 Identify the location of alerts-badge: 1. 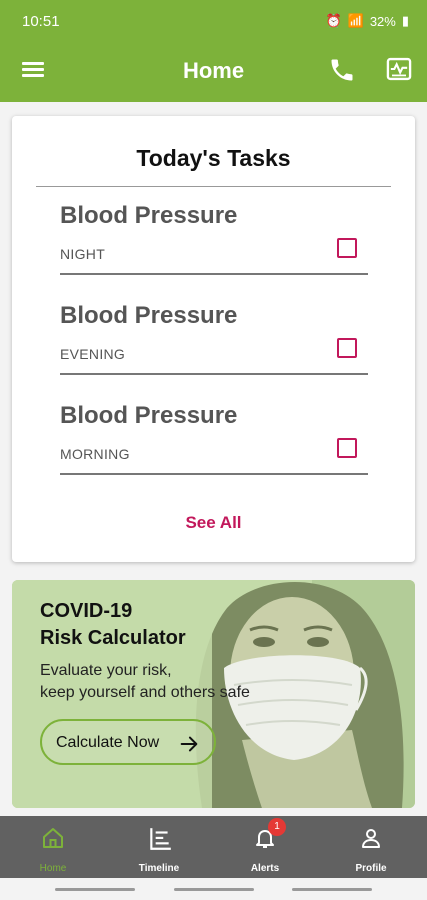
(277, 827).